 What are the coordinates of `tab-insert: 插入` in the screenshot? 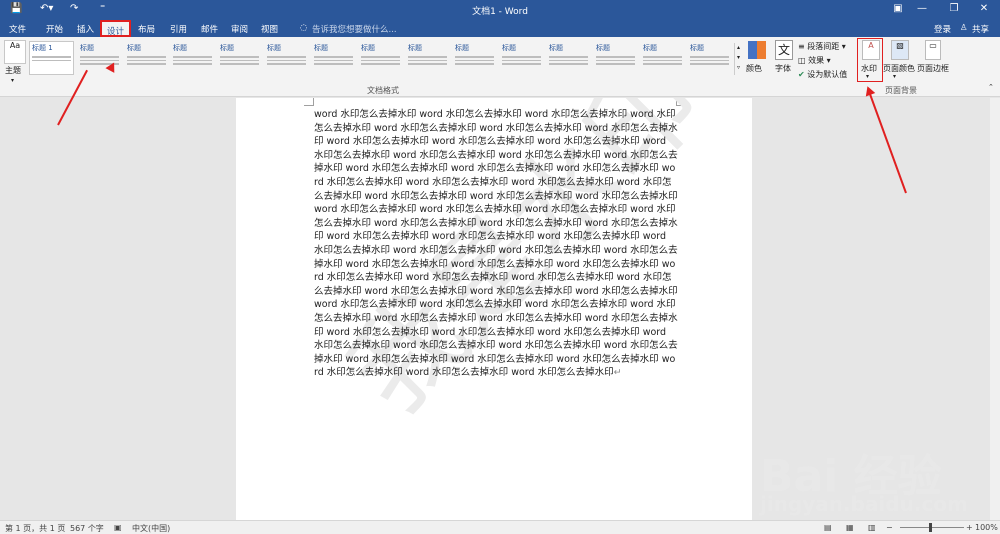 It's located at (85, 29).